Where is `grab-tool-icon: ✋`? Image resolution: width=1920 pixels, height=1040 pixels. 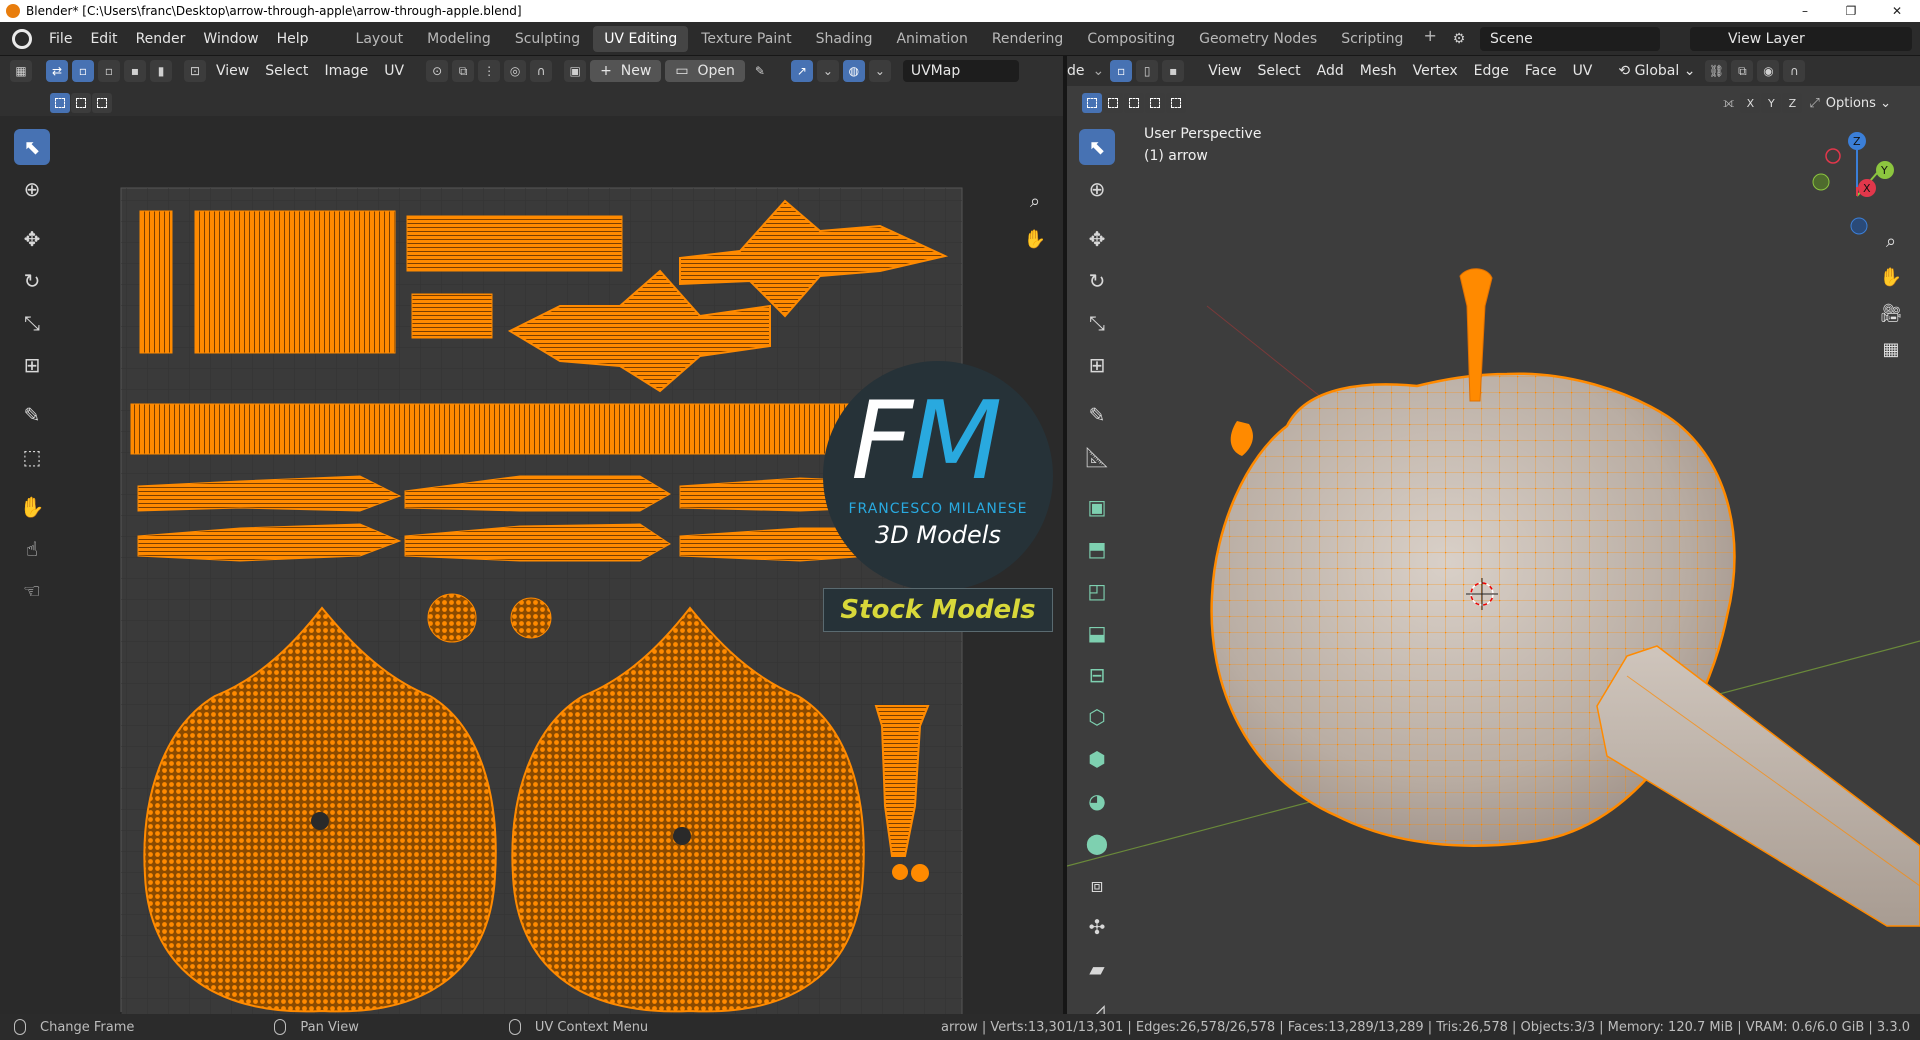 grab-tool-icon: ✋ is located at coordinates (32, 507).